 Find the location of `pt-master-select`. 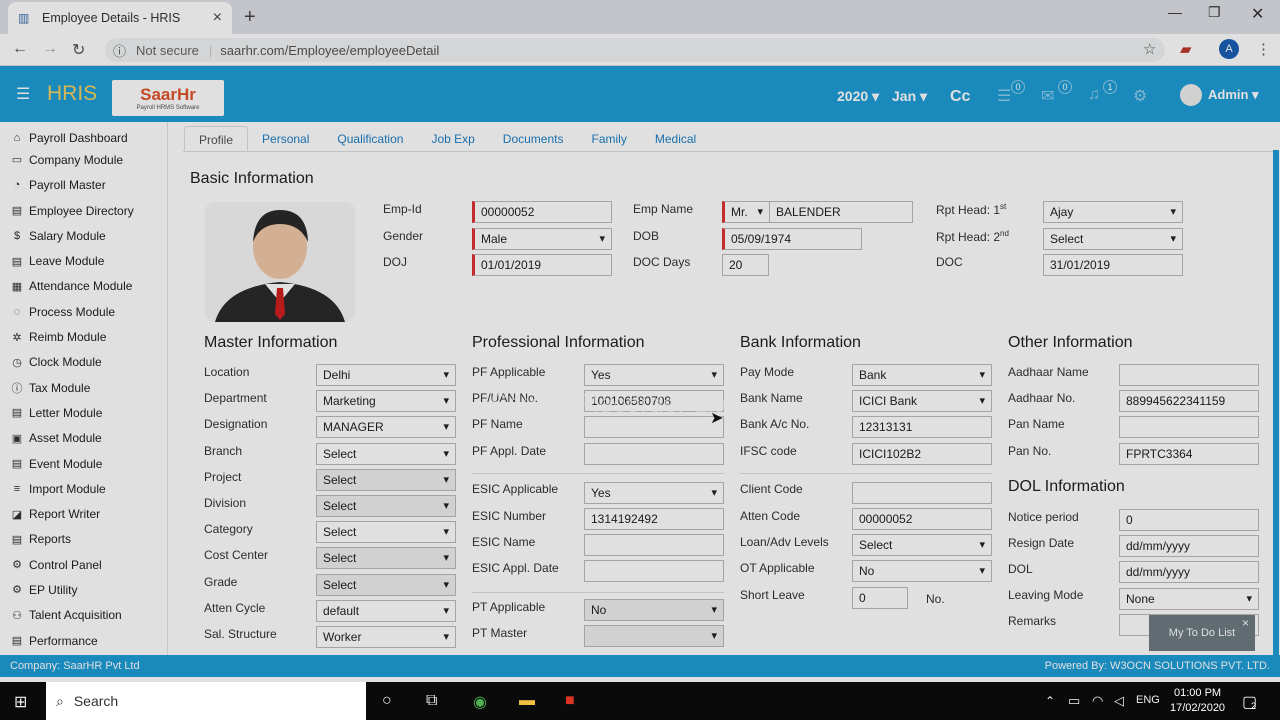

pt-master-select is located at coordinates (654, 636).